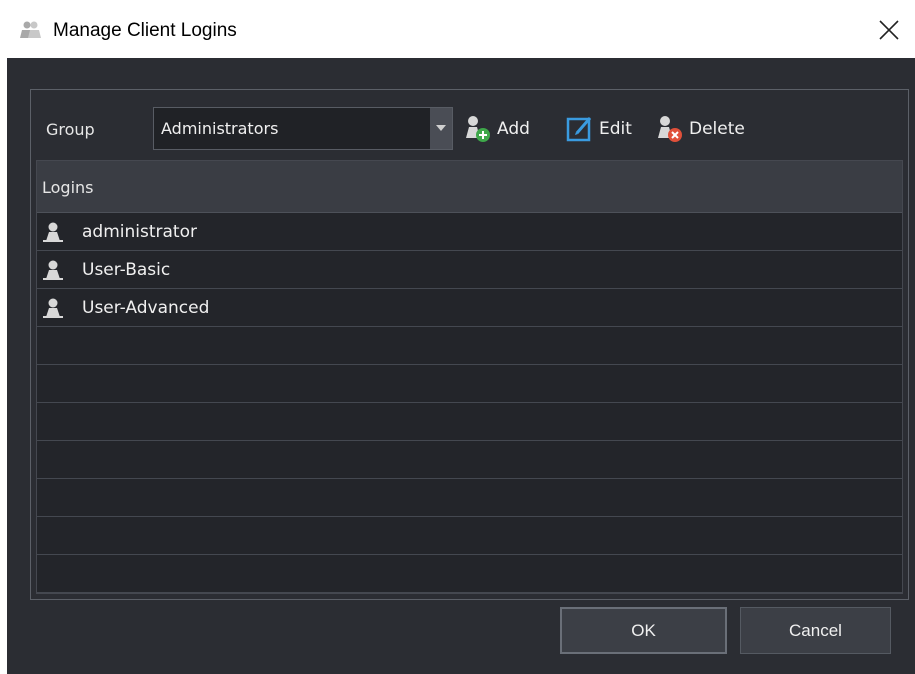  Describe the element at coordinates (579, 129) in the screenshot. I see `edit-icon` at that location.